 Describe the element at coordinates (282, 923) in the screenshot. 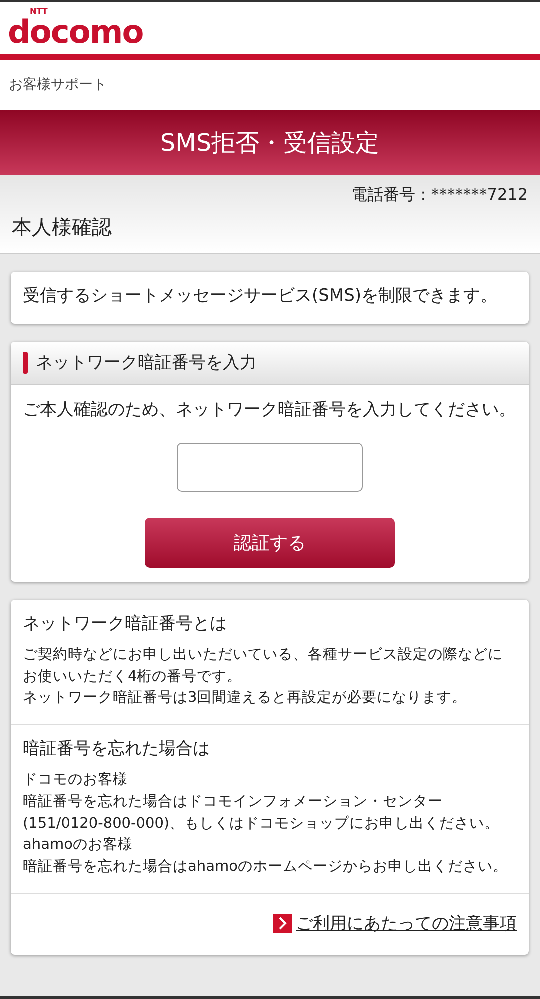

I see `chevron-right-icon` at that location.